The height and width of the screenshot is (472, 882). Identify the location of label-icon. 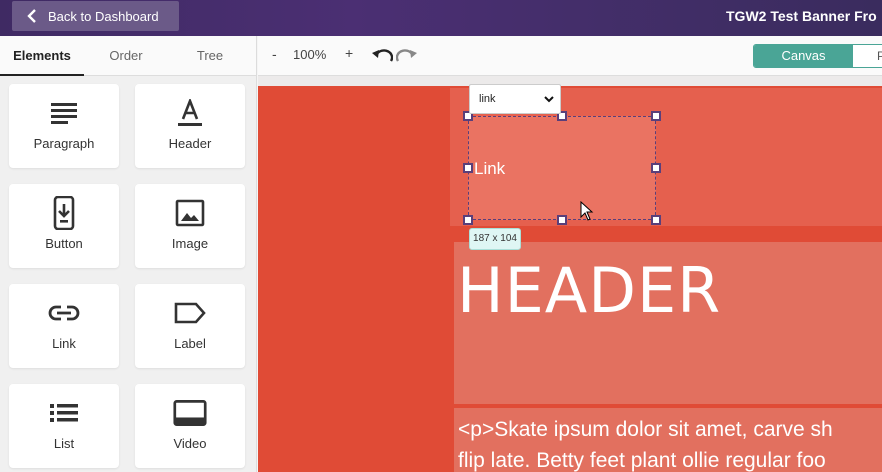
(190, 313).